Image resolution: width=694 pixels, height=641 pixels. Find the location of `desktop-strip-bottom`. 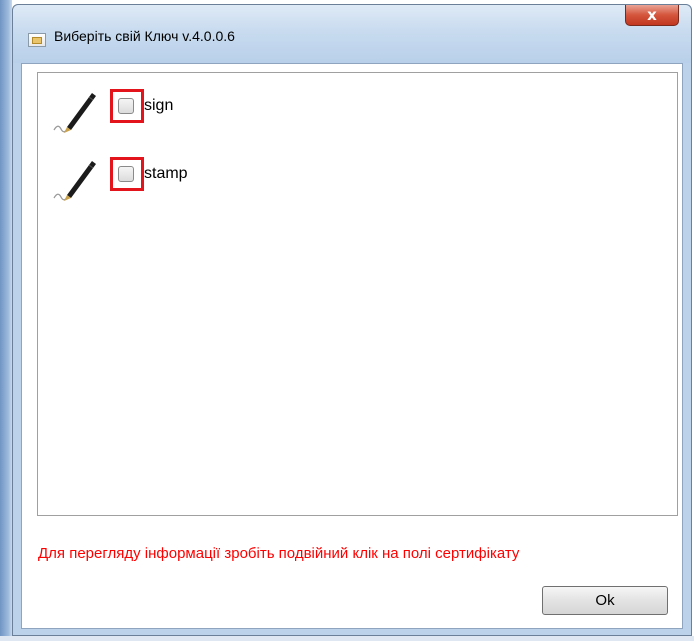

desktop-strip-bottom is located at coordinates (347, 638).